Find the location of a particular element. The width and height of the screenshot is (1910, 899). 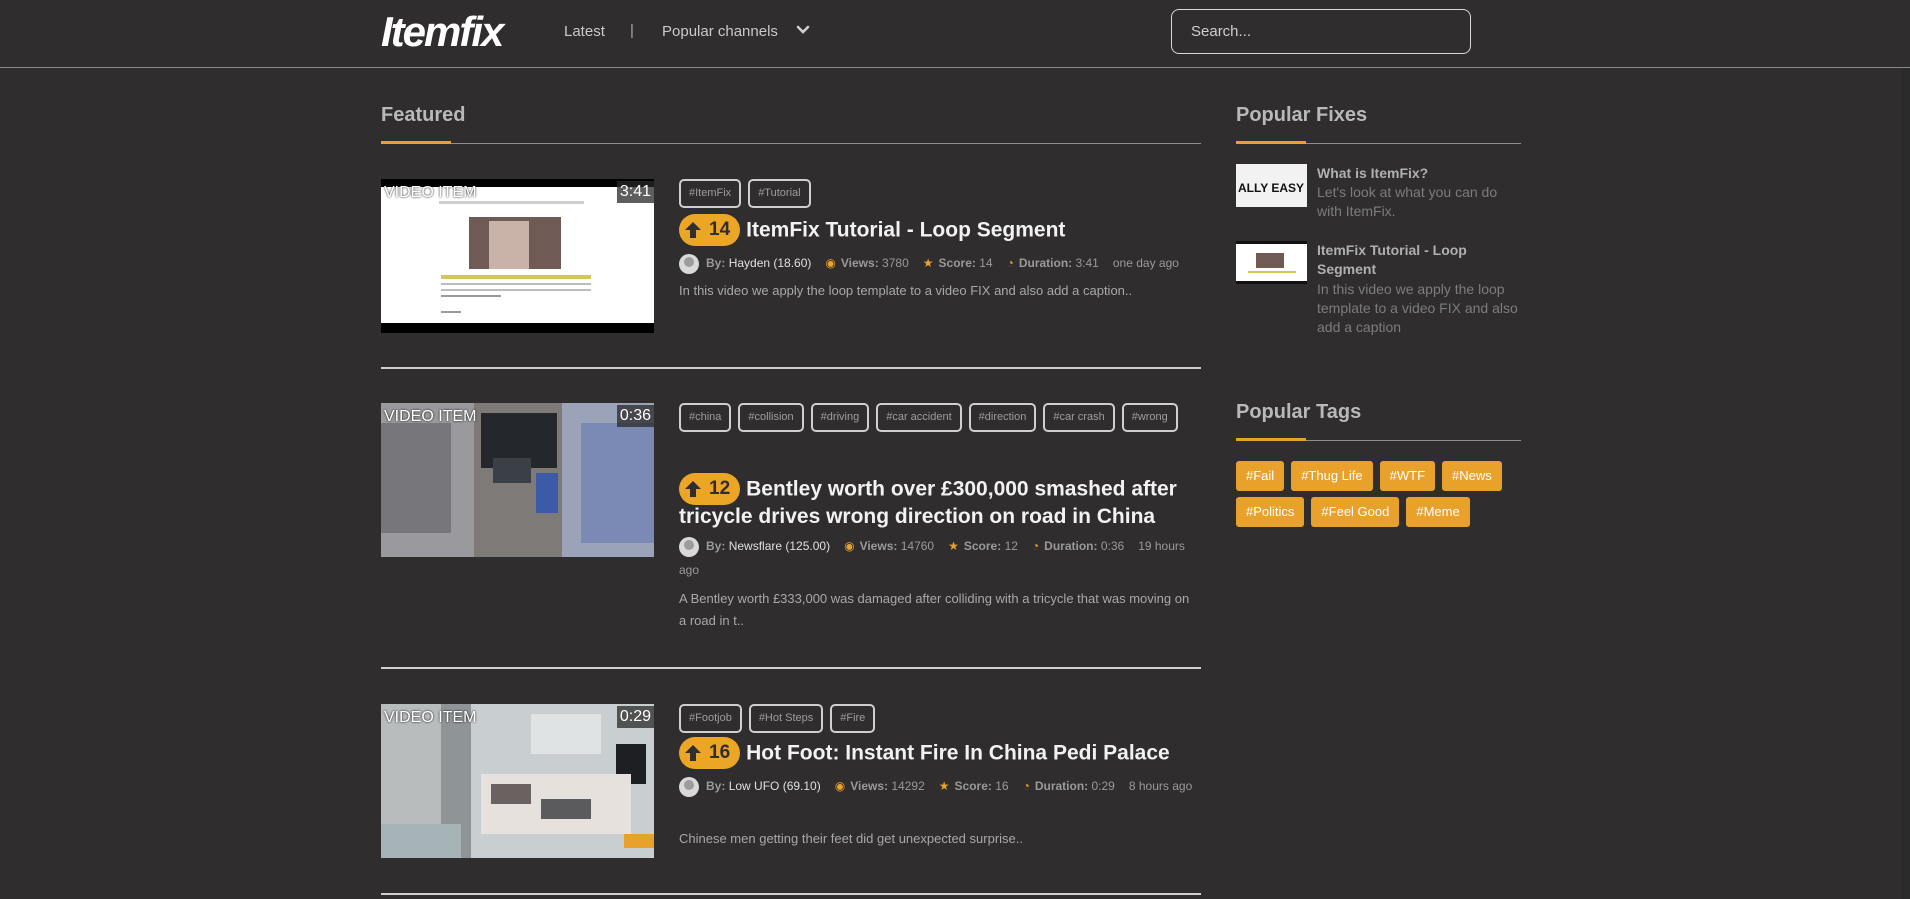

upvote-button: 12 is located at coordinates (710, 489).